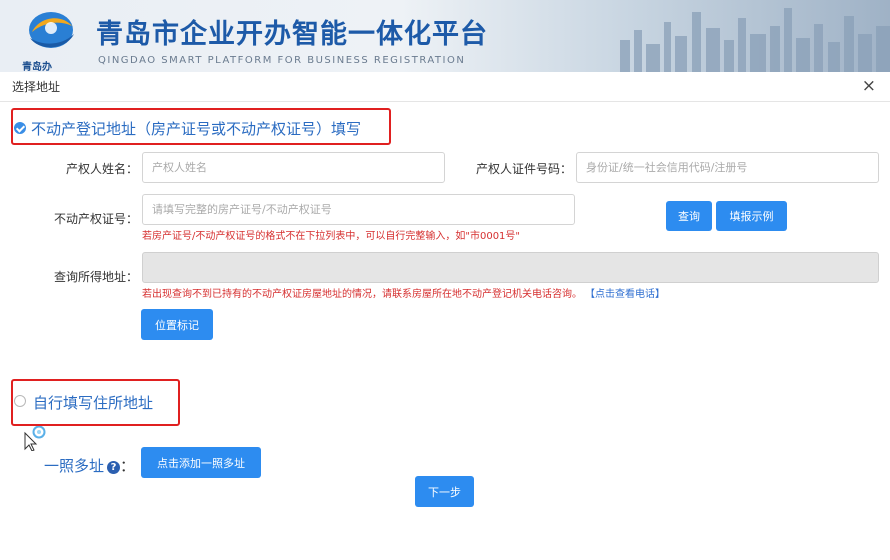 Image resolution: width=890 pixels, height=560 pixels. Describe the element at coordinates (727, 167) in the screenshot. I see `owner-id-input` at that location.